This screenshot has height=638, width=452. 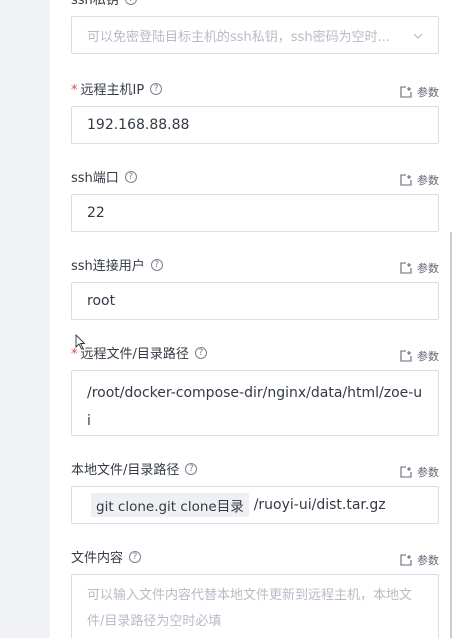 What do you see at coordinates (117, 88) in the screenshot?
I see `field-label: * 远程主机IP ?` at bounding box center [117, 88].